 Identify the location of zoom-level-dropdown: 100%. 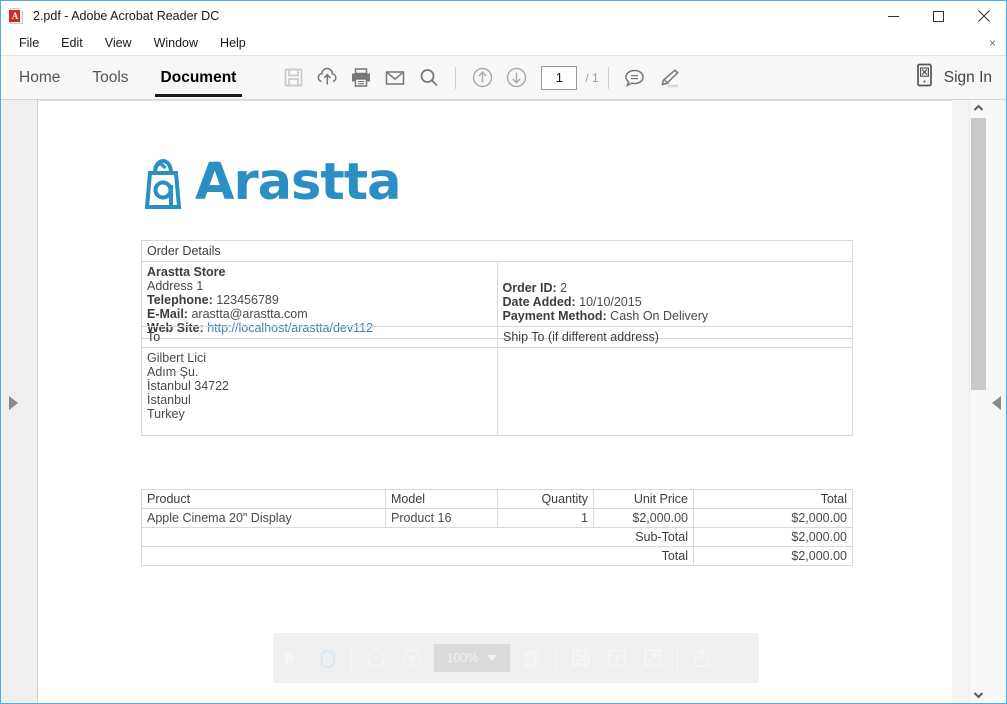
(472, 658).